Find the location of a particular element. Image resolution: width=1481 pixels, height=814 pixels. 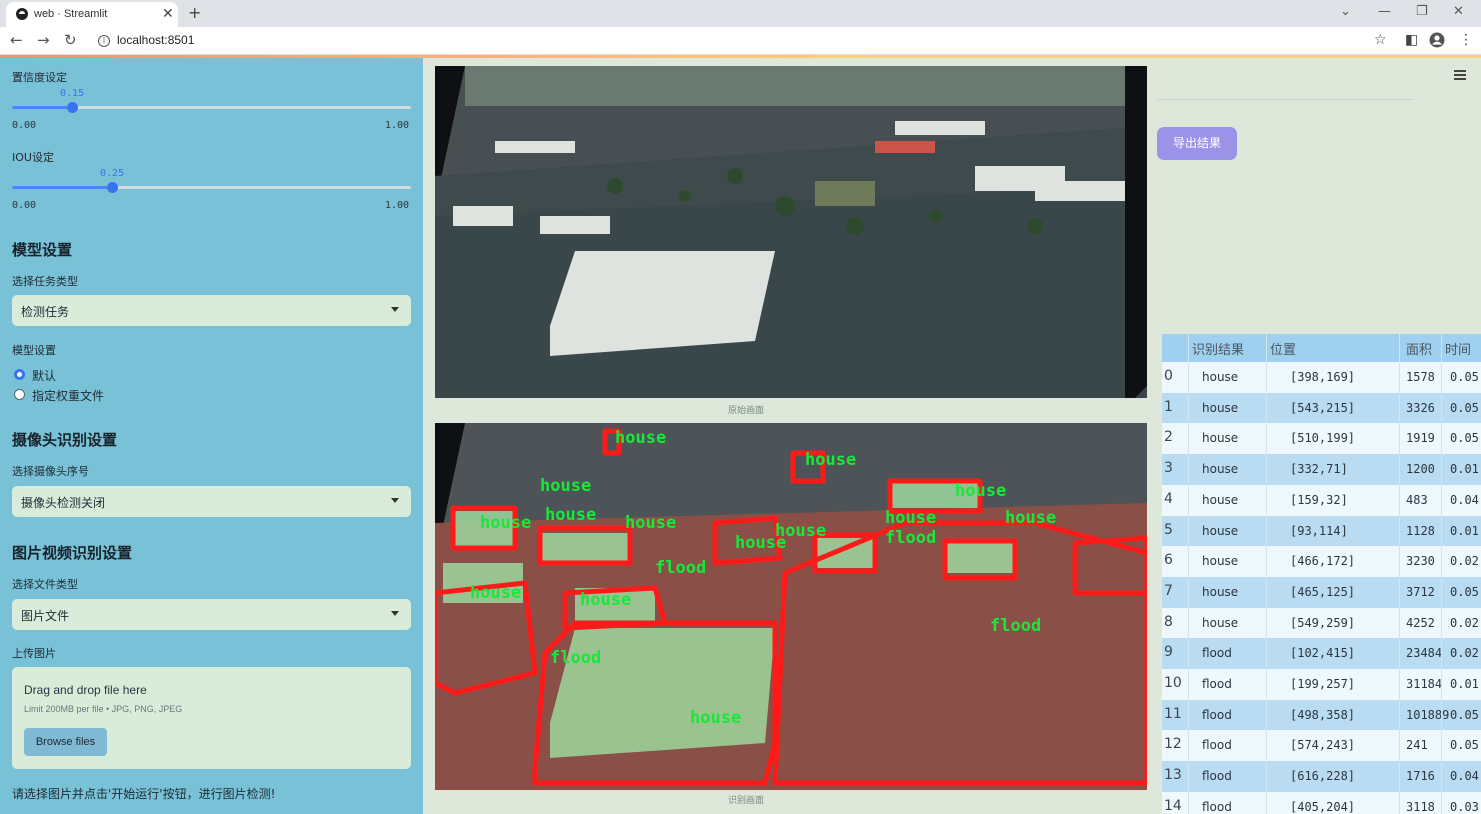

table-row: 6 house [466,172] 3230 0.02 is located at coordinates (1321, 562).